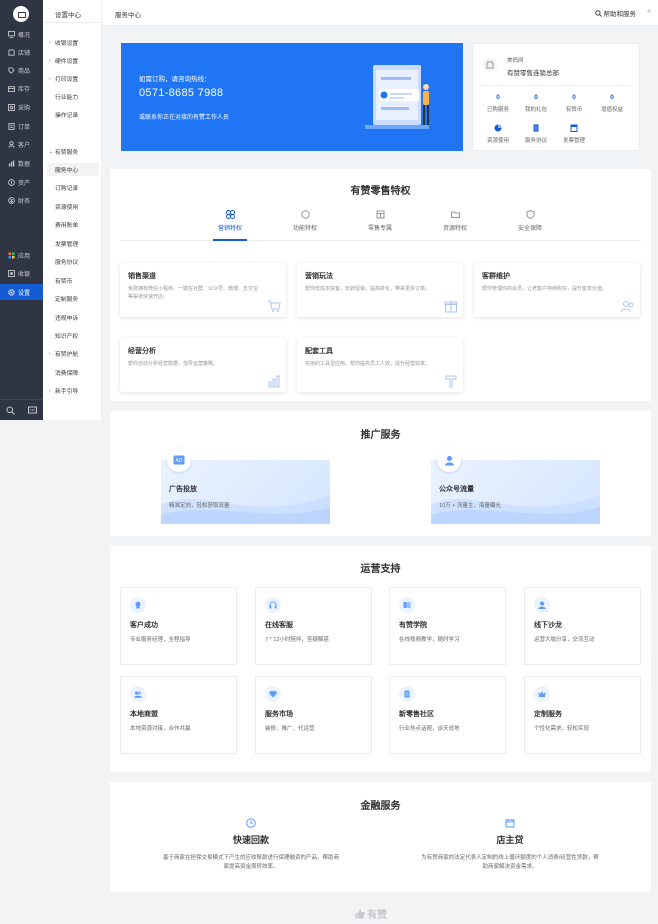  Describe the element at coordinates (21, 14) in the screenshot. I see `shop-logo` at that location.